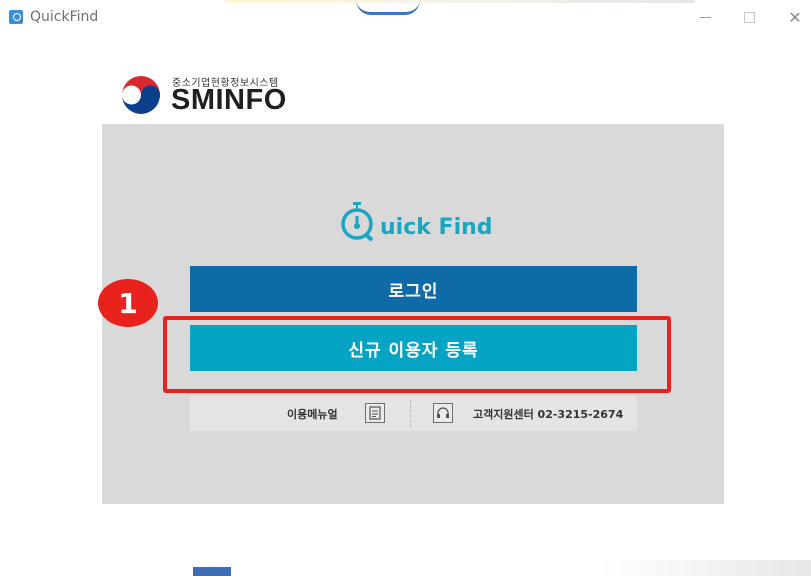  I want to click on top-decor-line, so click(460, 1).